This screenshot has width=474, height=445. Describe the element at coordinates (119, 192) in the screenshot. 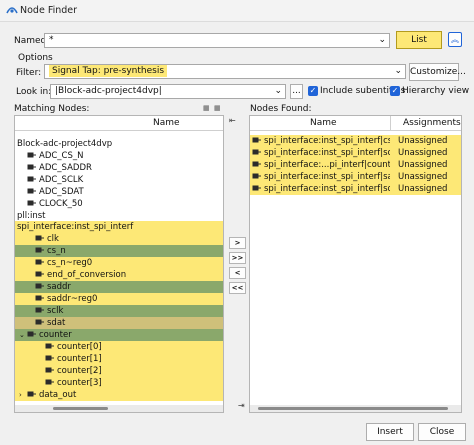

I see `tree-node: ADC_SDAT` at that location.